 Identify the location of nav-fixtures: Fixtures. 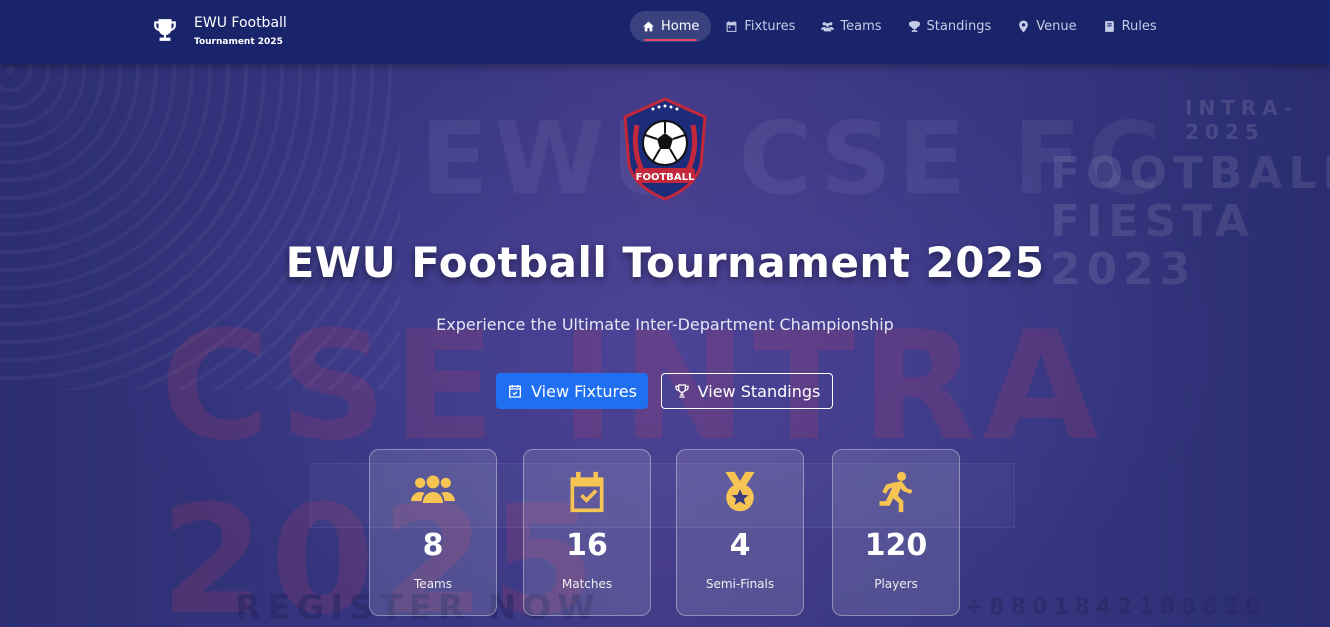
(760, 26).